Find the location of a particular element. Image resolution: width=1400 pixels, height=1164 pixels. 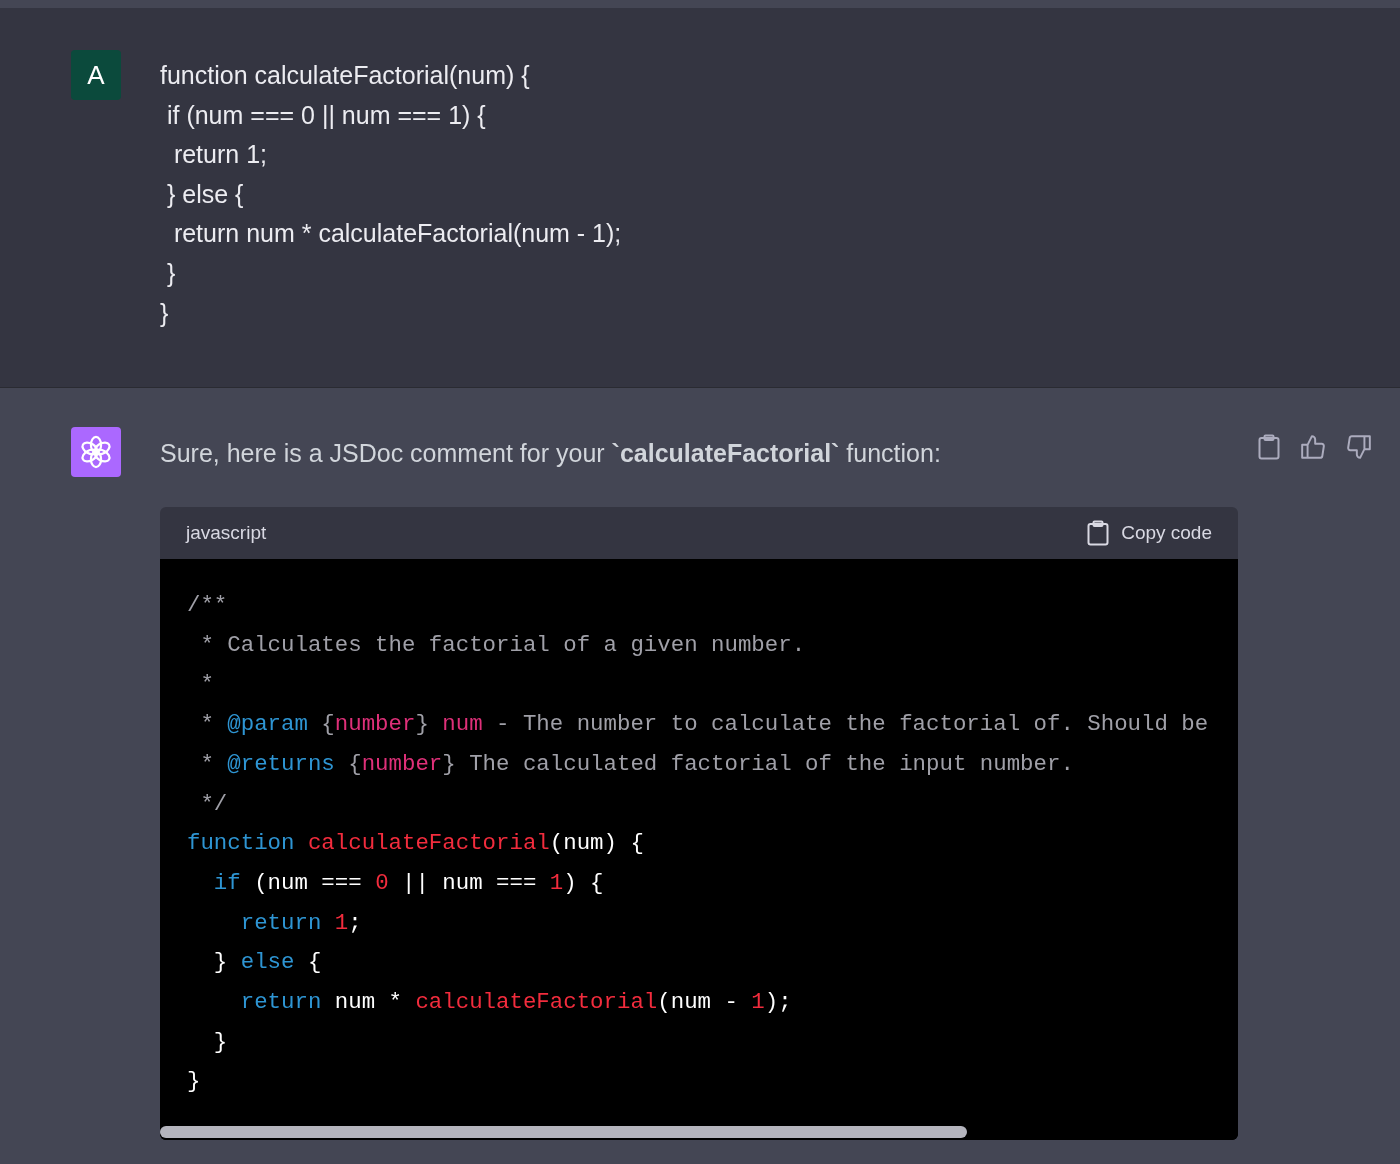

reply-text: Sure, here is a JSDoc comment for your `calculateFactorial` function: is located at coordinates (551, 453).